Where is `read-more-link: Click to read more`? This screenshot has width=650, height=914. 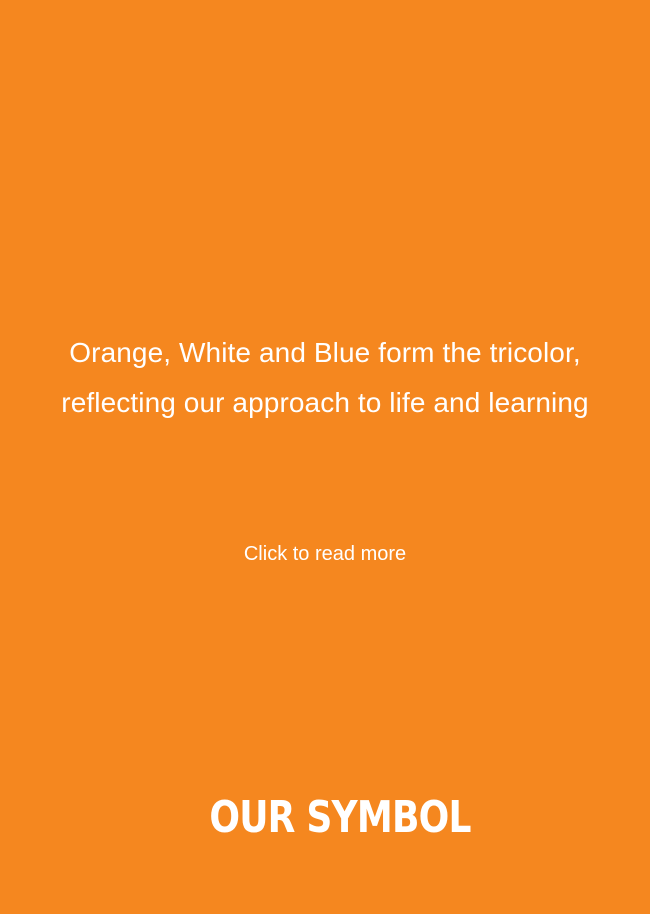
read-more-link: Click to read more is located at coordinates (325, 554).